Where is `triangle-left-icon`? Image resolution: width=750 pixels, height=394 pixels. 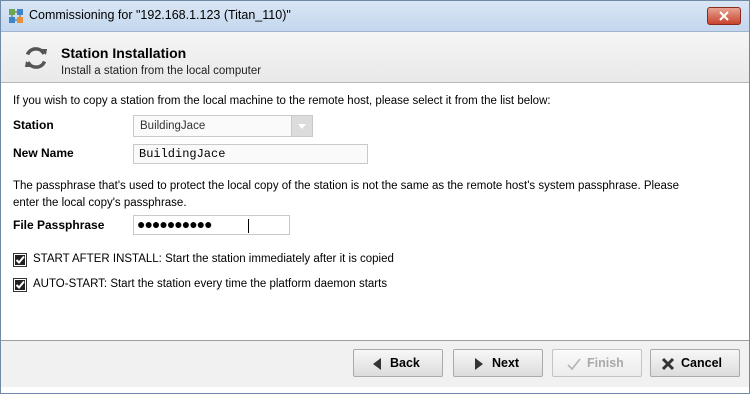 triangle-left-icon is located at coordinates (377, 364).